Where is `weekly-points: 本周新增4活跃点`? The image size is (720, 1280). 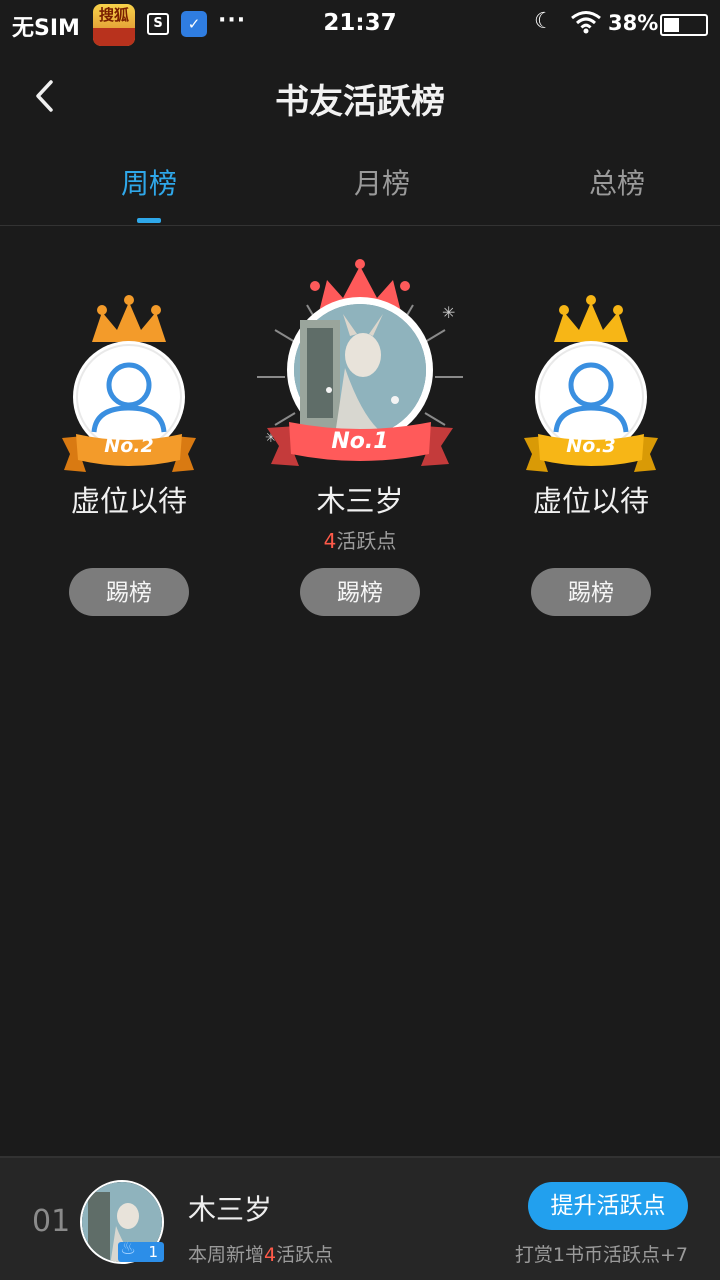
weekly-points: 本周新增4活跃点 is located at coordinates (260, 1253).